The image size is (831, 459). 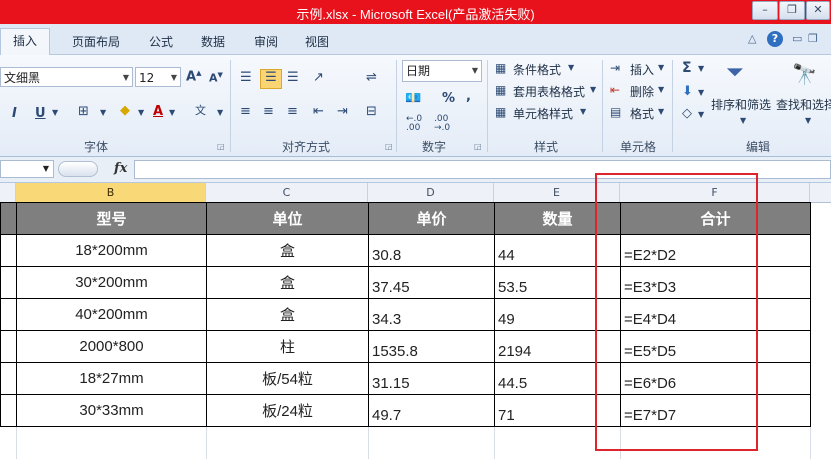 I want to click on restore-workbook-icon: ❐, so click(x=813, y=38).